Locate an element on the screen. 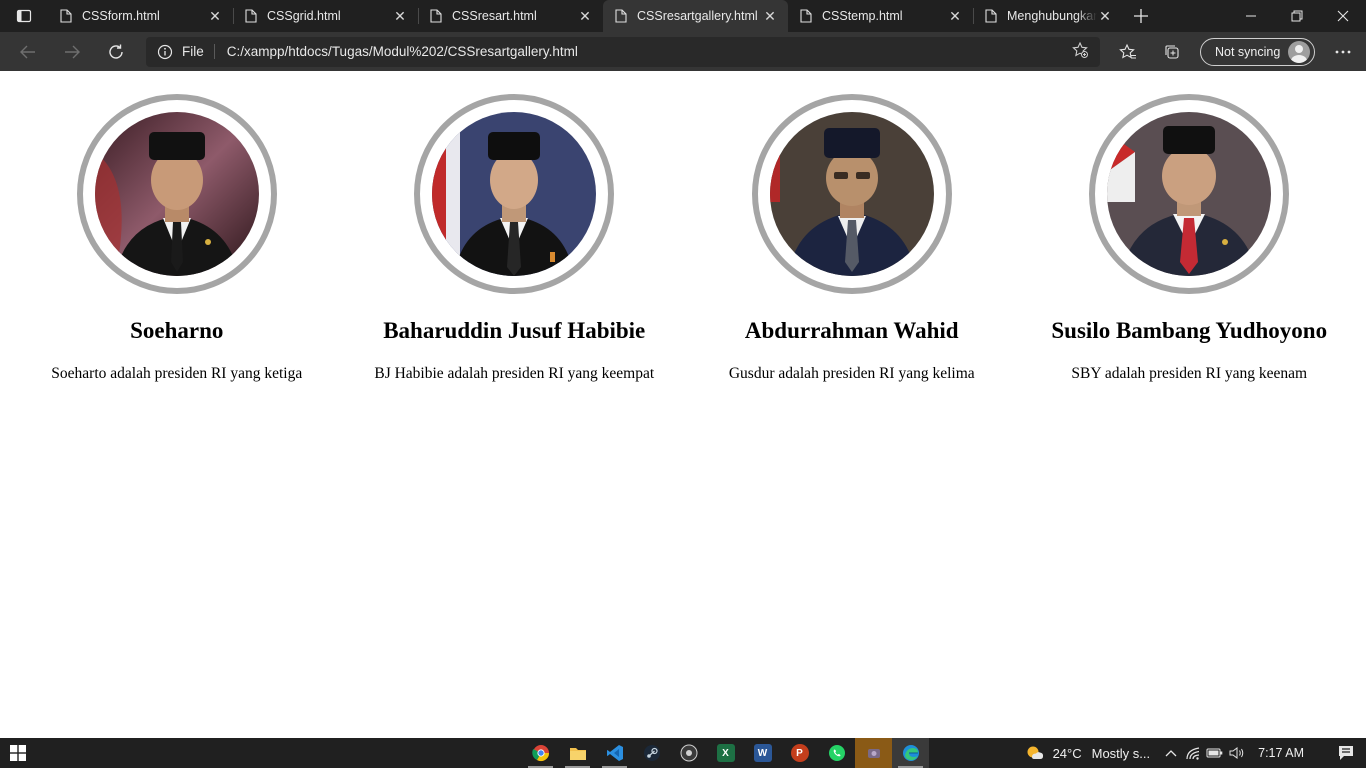 The image size is (1366, 768). file-explorer-icon is located at coordinates (577, 753).